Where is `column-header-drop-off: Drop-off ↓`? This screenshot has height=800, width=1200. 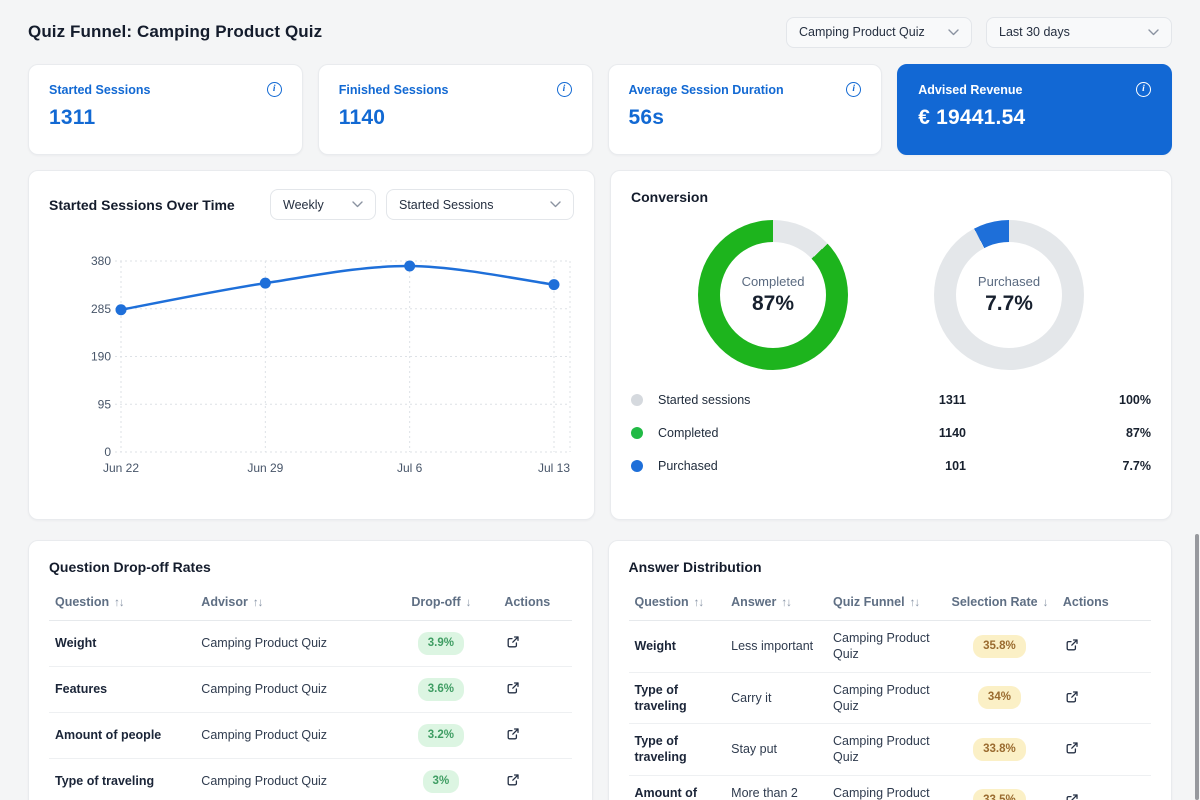
column-header-drop-off: Drop-off ↓ is located at coordinates (441, 603).